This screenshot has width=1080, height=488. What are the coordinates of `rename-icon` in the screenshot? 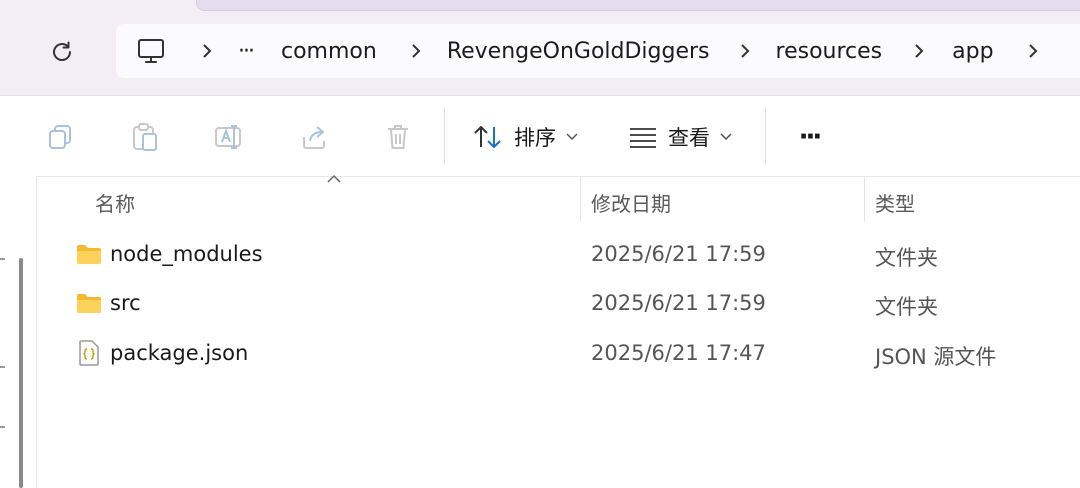 It's located at (228, 137).